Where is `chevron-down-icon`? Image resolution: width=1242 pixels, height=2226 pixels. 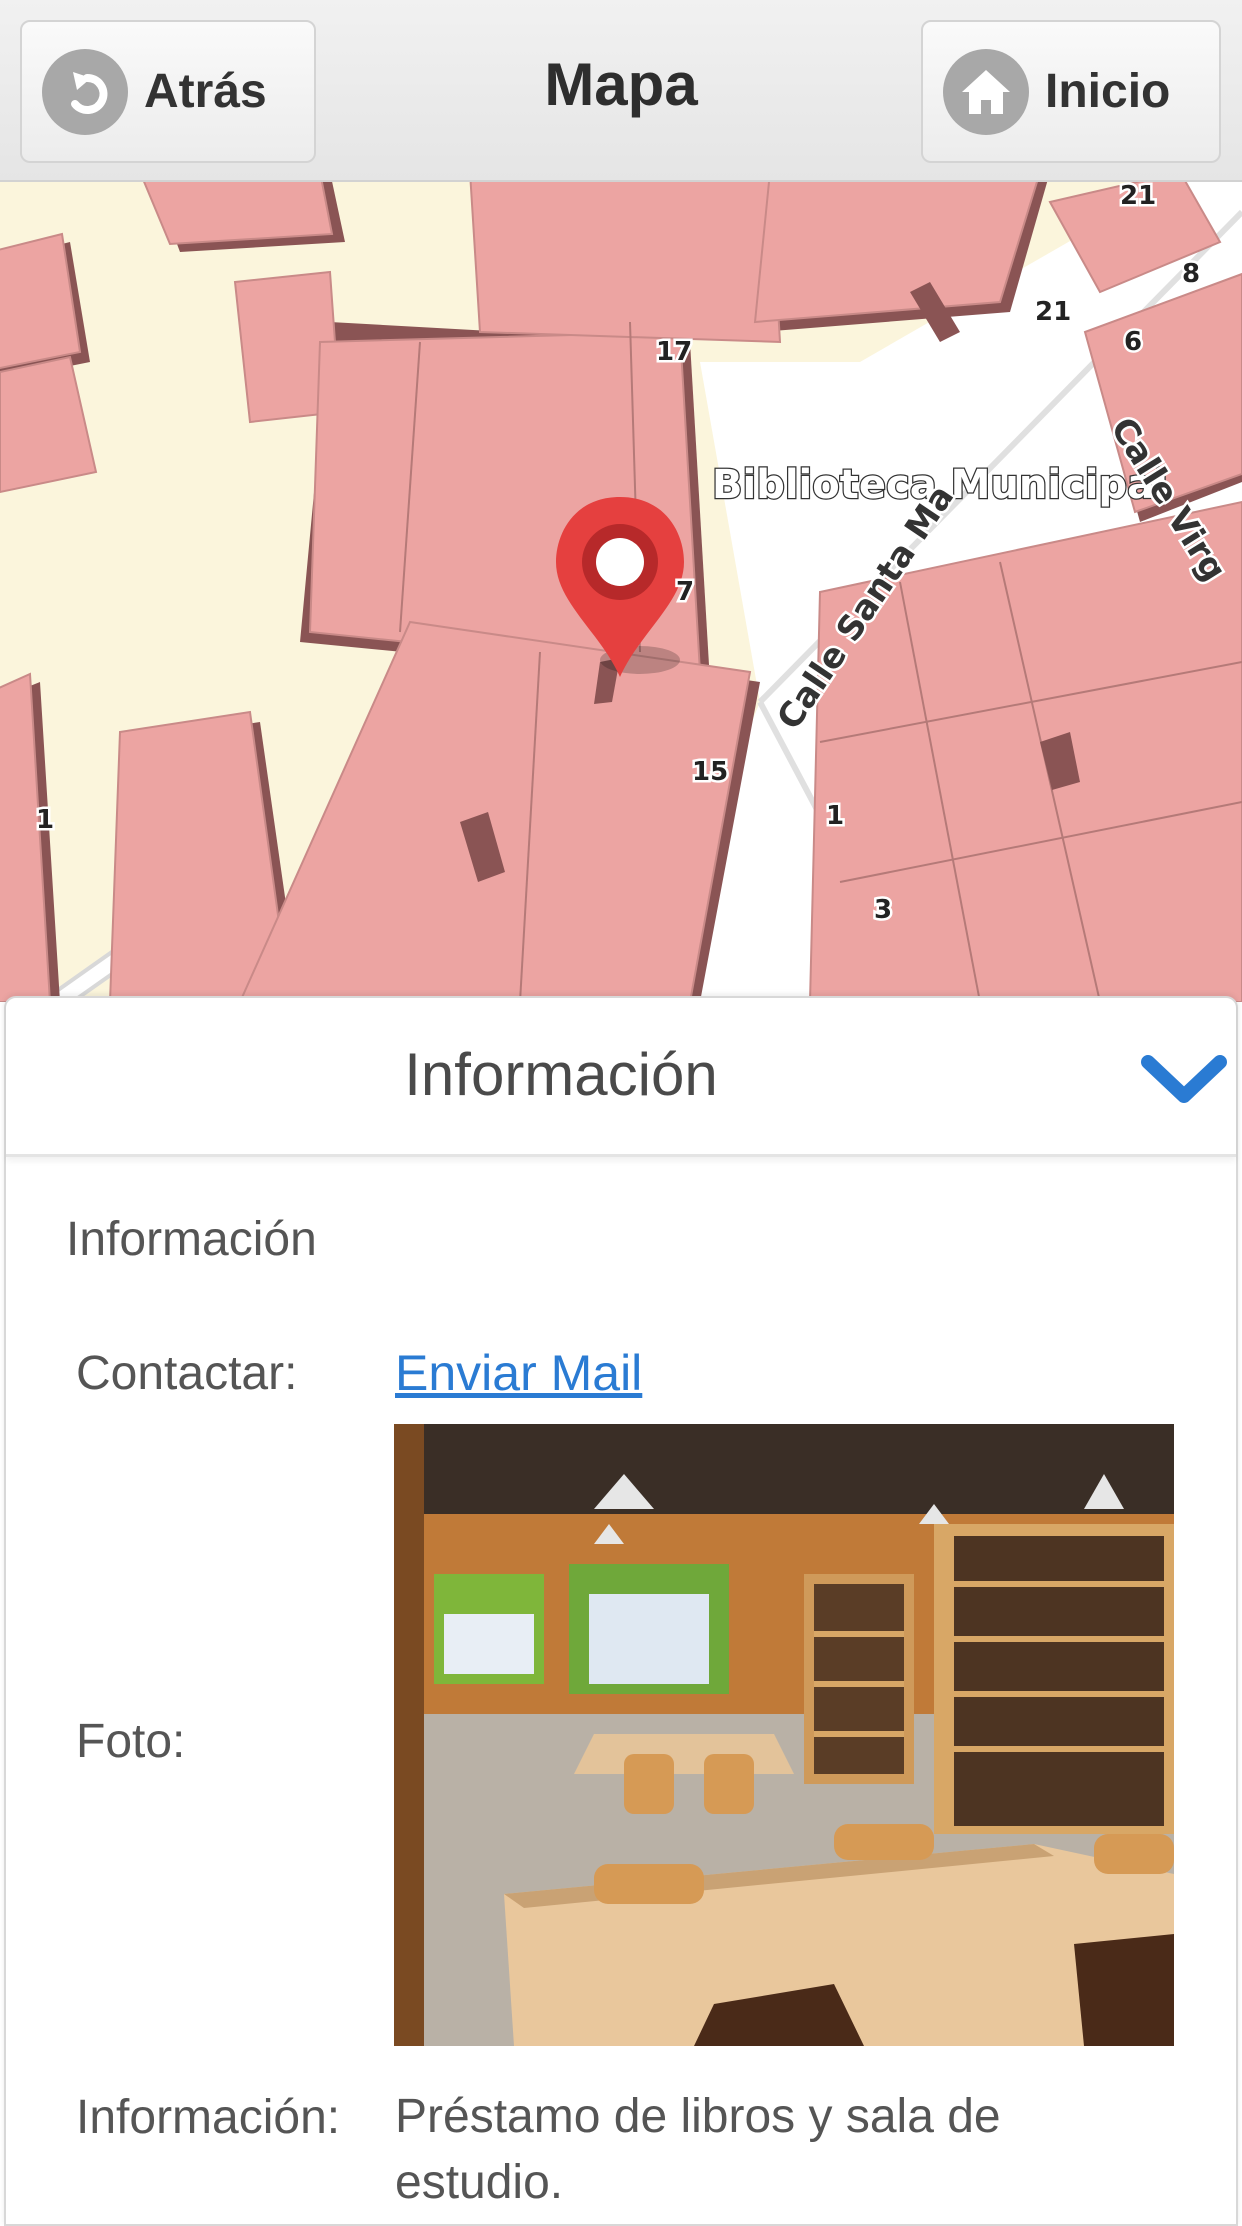
chevron-down-icon is located at coordinates (1184, 1079).